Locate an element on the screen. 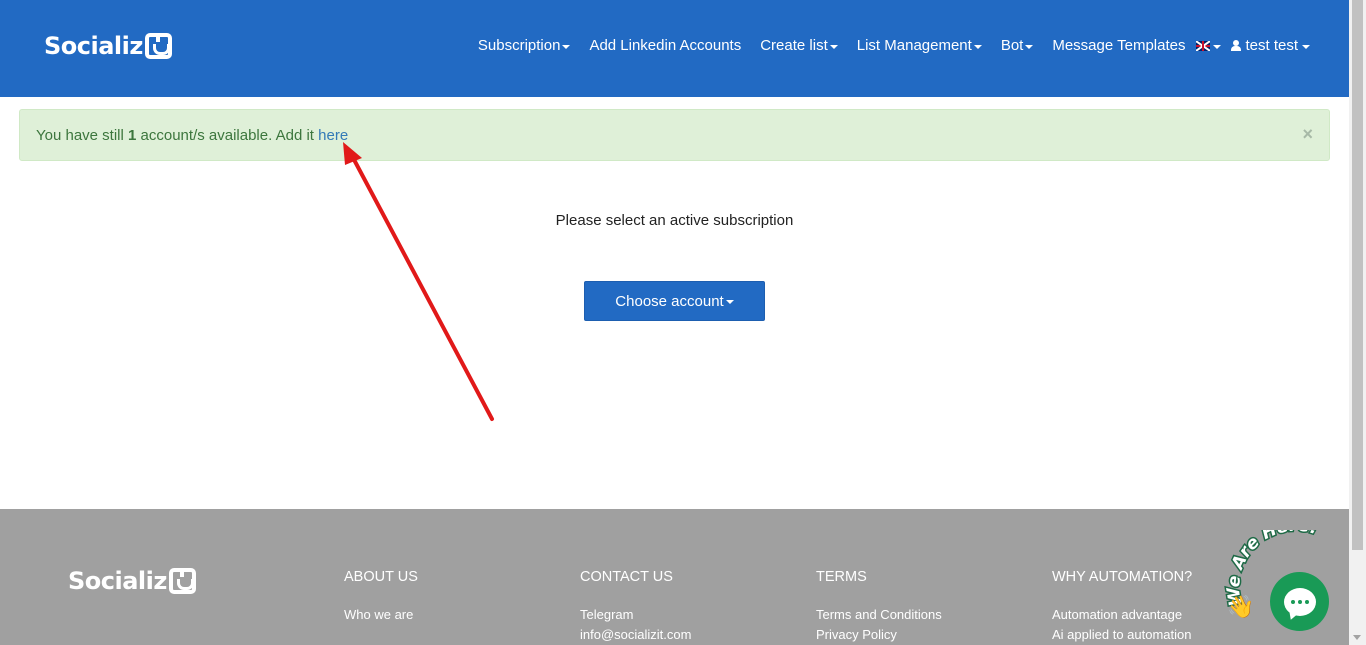 This screenshot has height=645, width=1366. nav-message-templates-label: Message Templates is located at coordinates (1119, 45).